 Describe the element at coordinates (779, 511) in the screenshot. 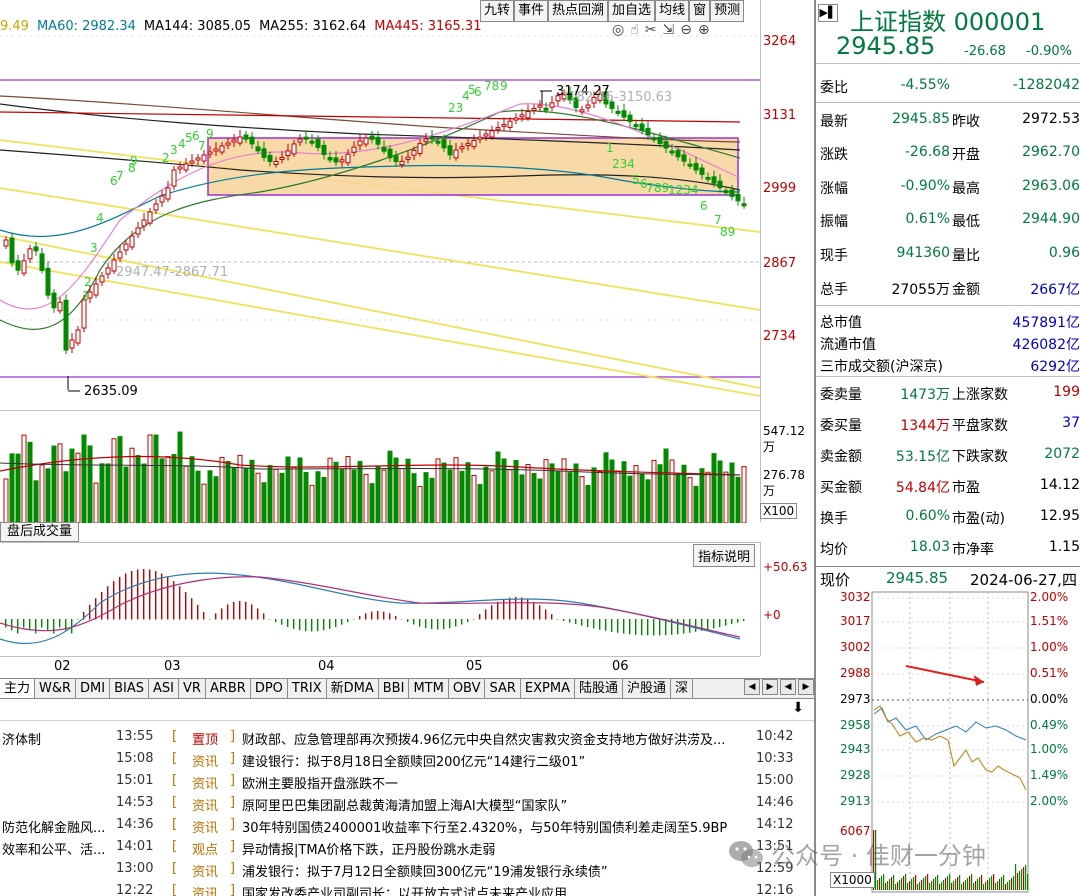

I see `volume-multiplier: X100` at that location.